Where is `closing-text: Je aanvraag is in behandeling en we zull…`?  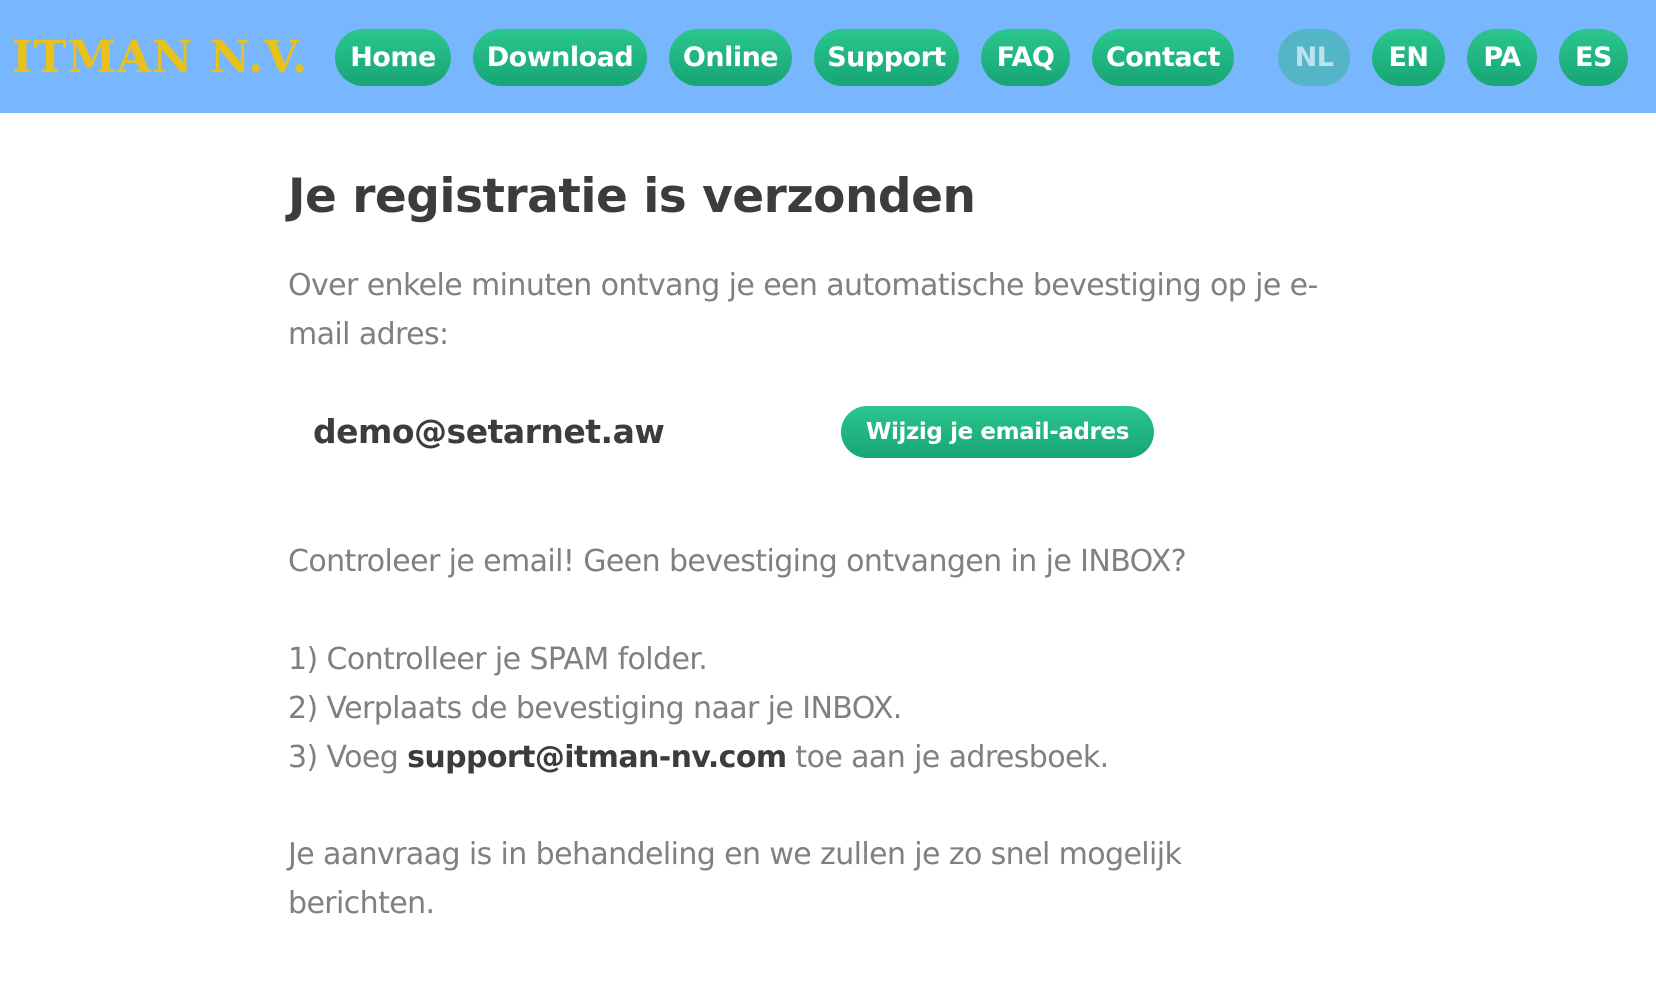 closing-text: Je aanvraag is in behandeling en we zull… is located at coordinates (735, 879).